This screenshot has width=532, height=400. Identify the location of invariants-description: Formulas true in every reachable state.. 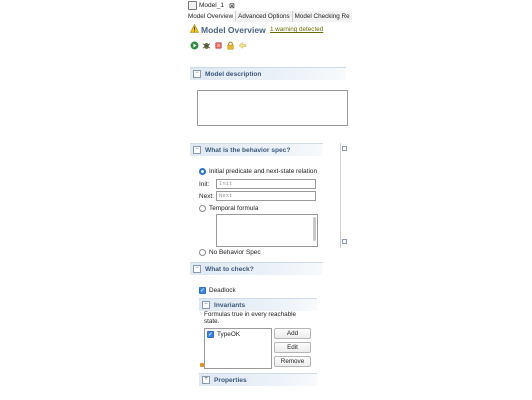
(250, 318).